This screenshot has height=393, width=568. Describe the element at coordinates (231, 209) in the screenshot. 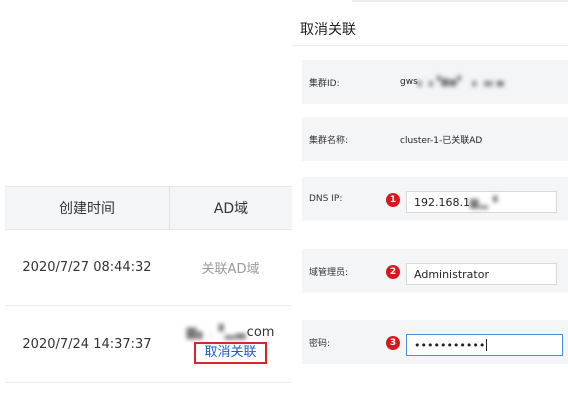

I see `column-header-ad-domain: AD域` at that location.